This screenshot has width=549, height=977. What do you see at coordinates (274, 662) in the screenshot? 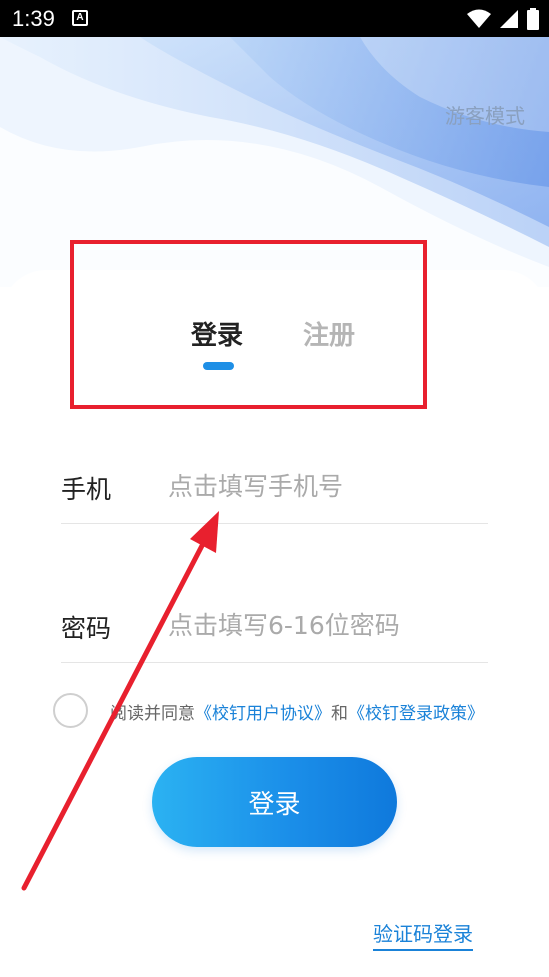
I see `password-divider` at bounding box center [274, 662].